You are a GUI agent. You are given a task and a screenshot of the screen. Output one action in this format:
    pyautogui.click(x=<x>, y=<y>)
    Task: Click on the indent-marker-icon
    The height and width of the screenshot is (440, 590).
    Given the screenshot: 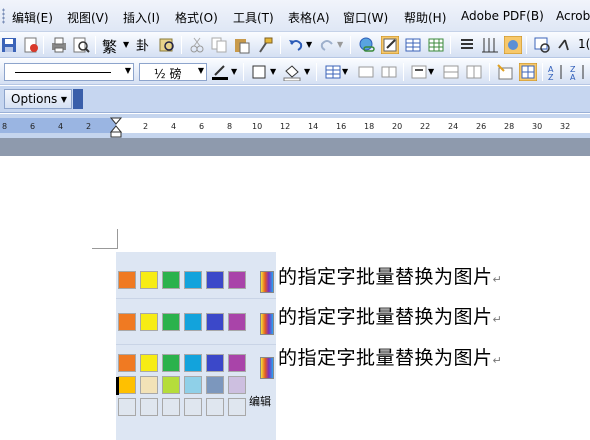 What is the action you would take?
    pyautogui.click(x=116, y=127)
    